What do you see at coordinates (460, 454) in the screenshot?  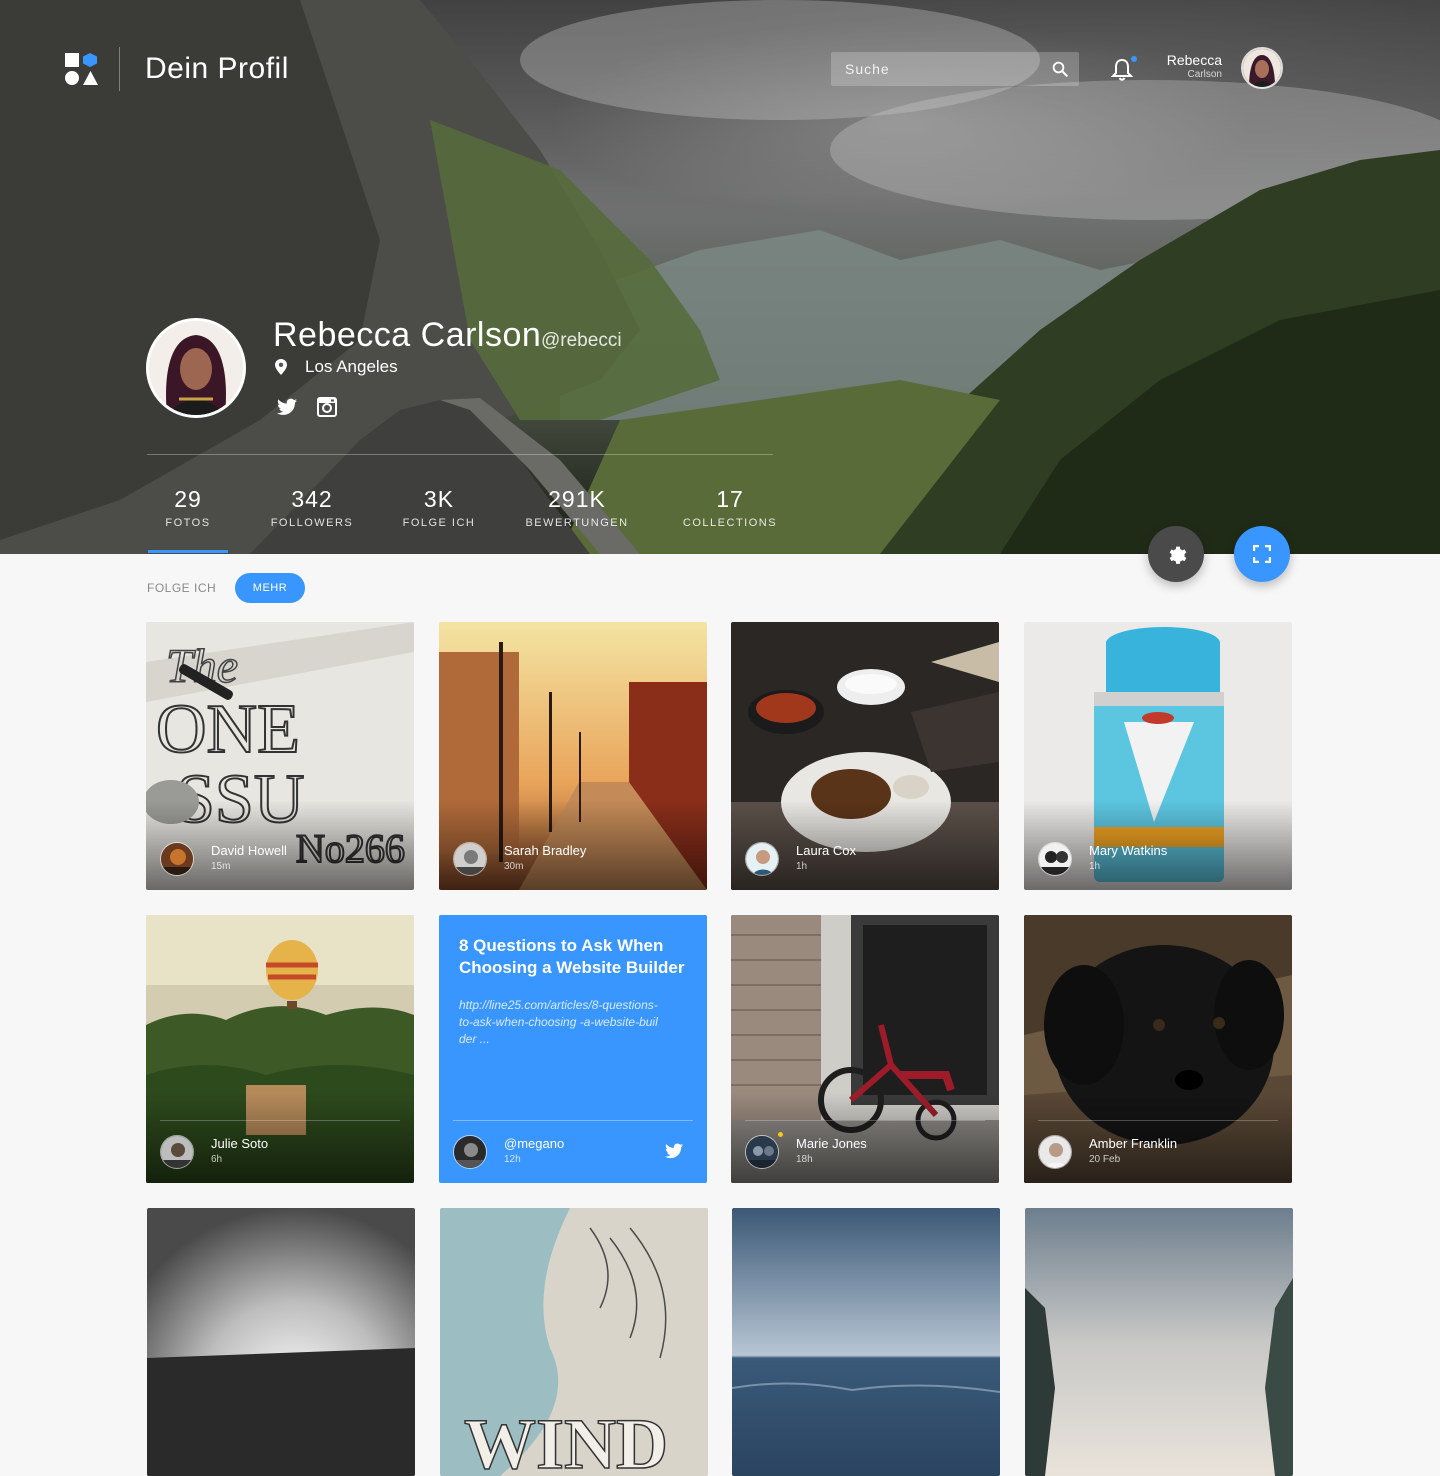 I see `hero-divider` at bounding box center [460, 454].